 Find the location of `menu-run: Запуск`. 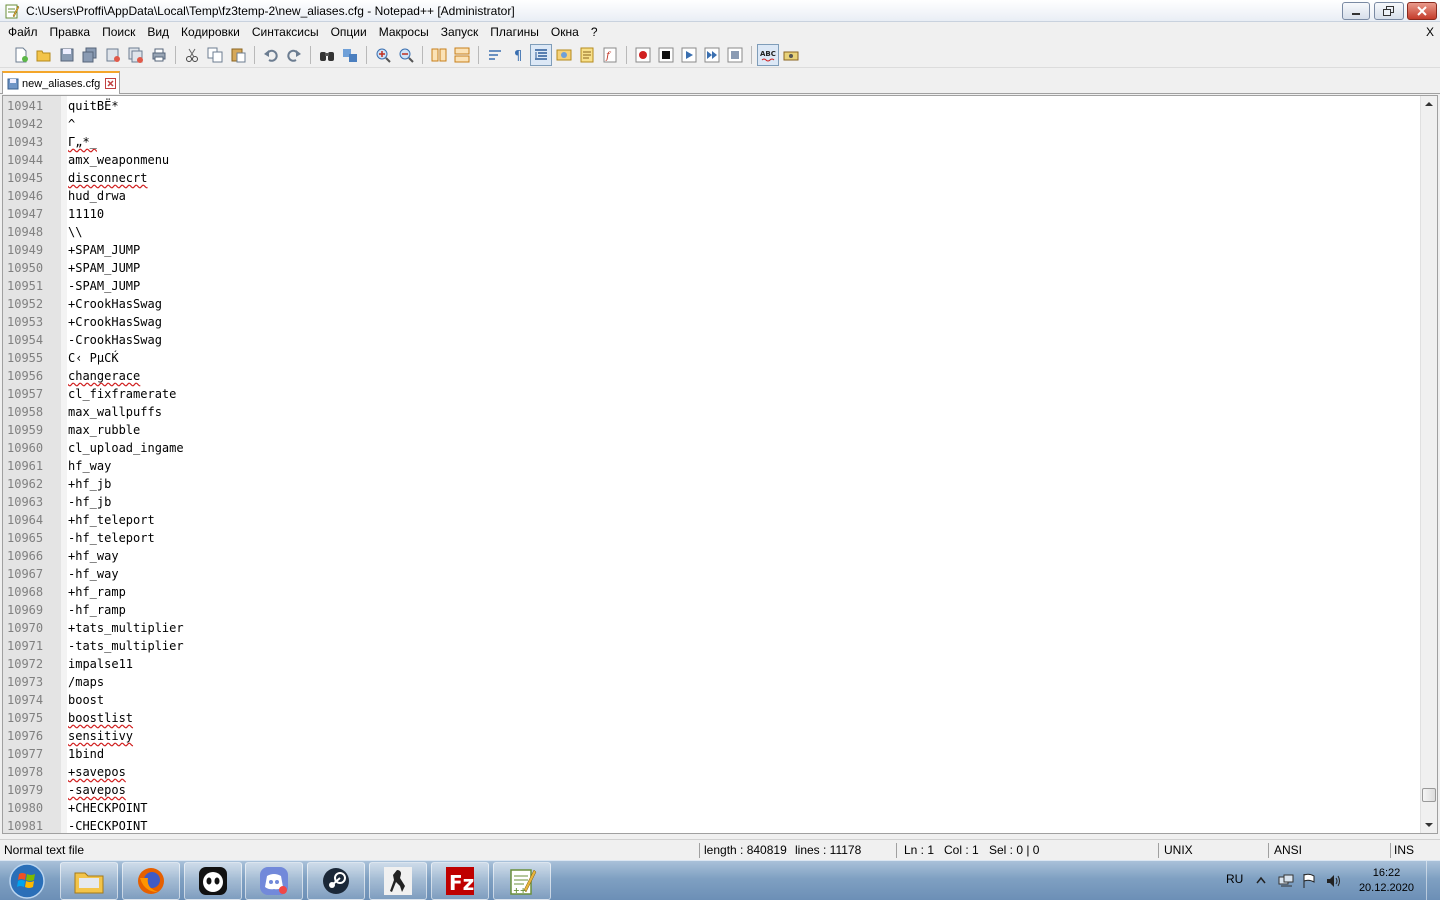

menu-run: Запуск is located at coordinates (460, 32).